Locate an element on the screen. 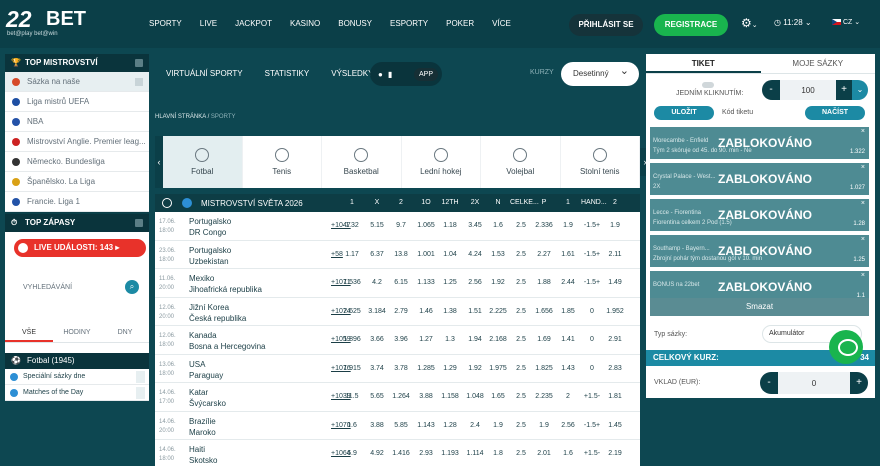 Image resolution: width=880 pixels, height=466 pixels. odds-cell: 2.625 is located at coordinates (352, 311).